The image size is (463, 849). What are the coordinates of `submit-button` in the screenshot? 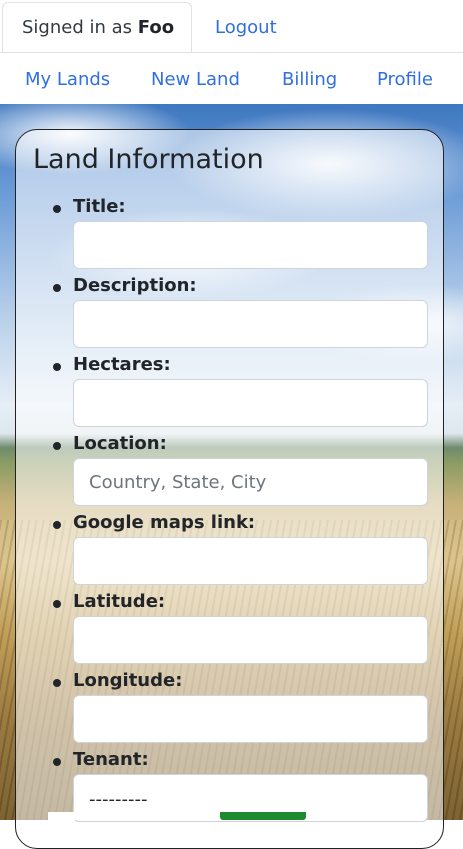 It's located at (263, 816).